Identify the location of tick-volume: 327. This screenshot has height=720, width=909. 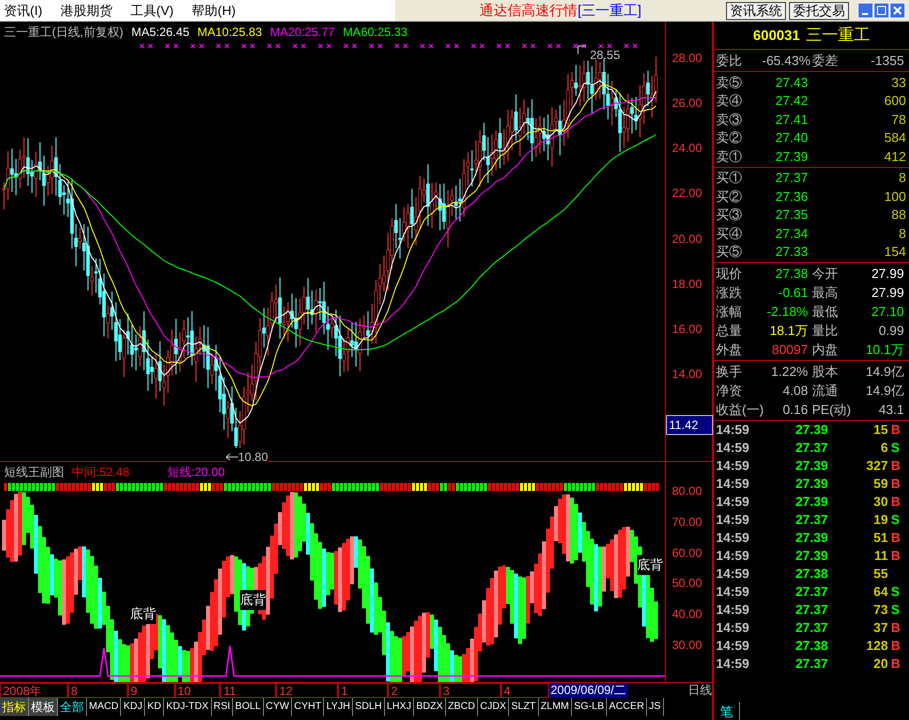
(876, 466).